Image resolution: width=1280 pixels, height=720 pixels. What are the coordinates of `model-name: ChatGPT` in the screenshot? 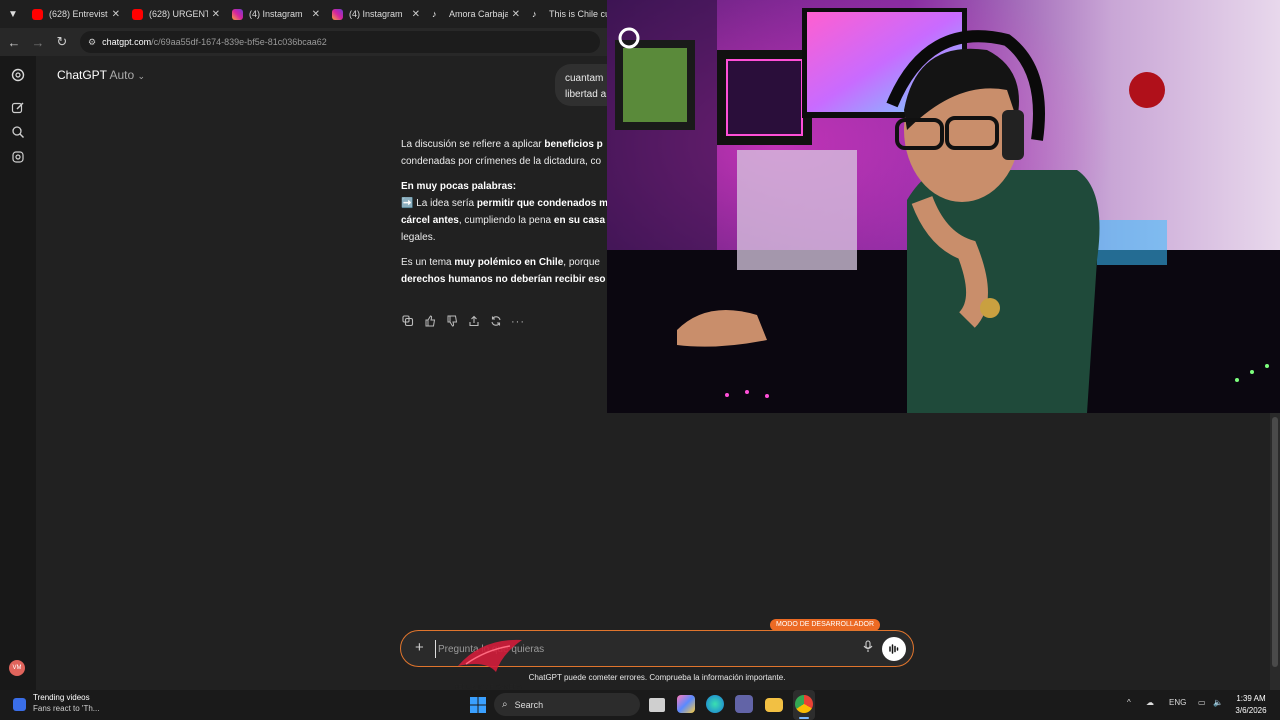 It's located at (82, 75).